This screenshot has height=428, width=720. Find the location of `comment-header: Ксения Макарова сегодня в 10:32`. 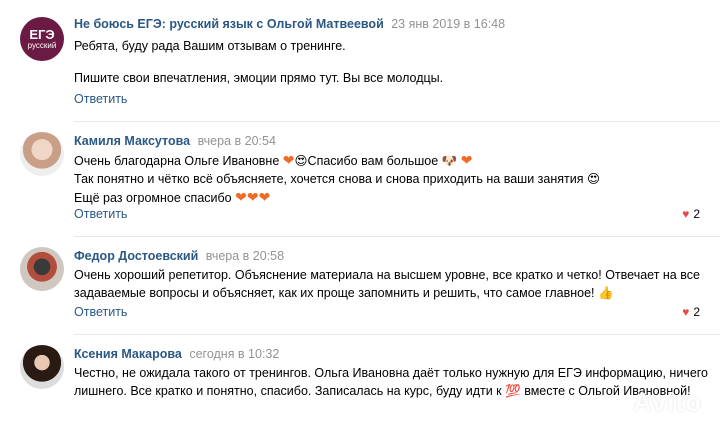

comment-header: Ксения Макарова сегодня в 10:32 is located at coordinates (176, 354).